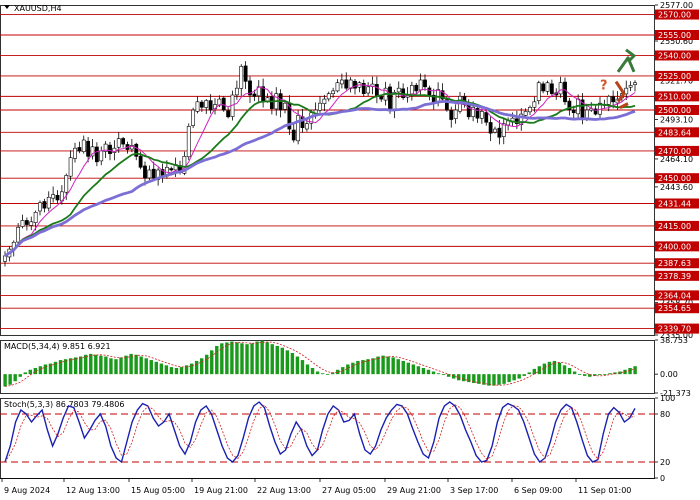  I want to click on stochastic-k-line, so click(320, 432).